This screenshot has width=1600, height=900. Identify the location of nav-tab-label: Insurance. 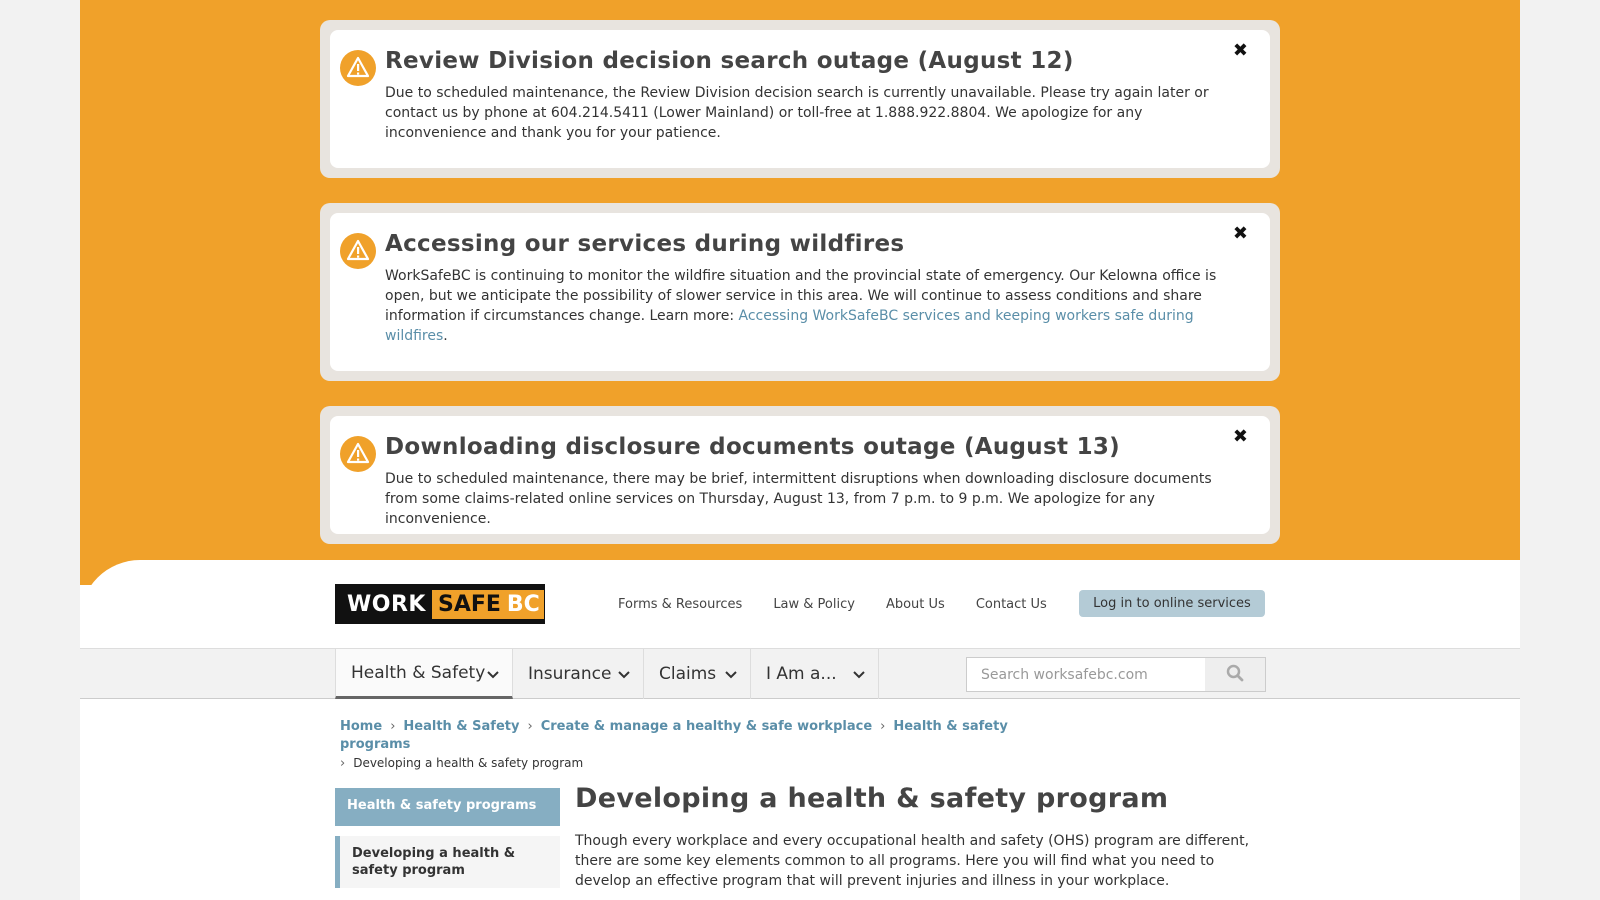
(570, 674).